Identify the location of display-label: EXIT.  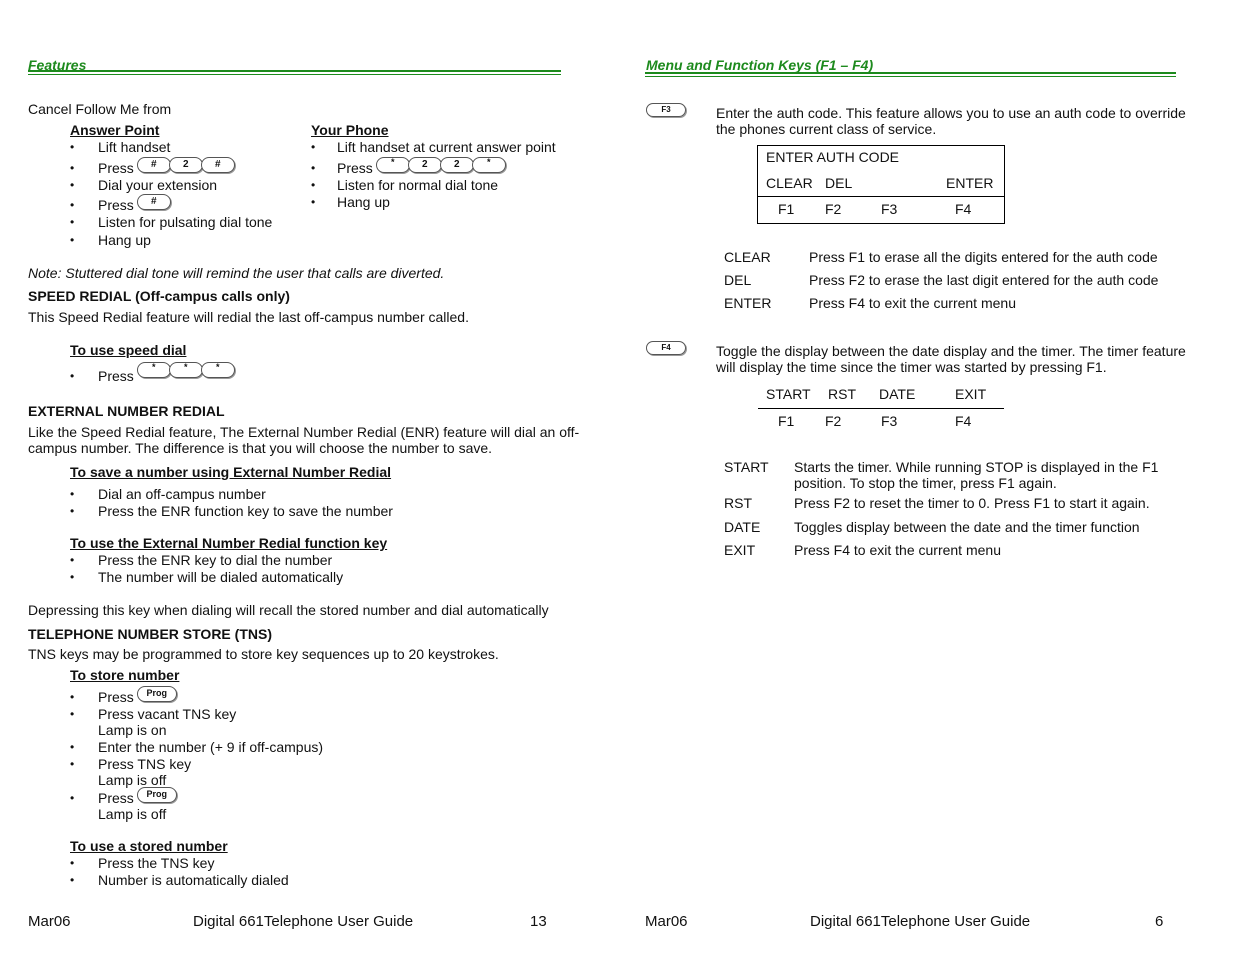
(971, 394).